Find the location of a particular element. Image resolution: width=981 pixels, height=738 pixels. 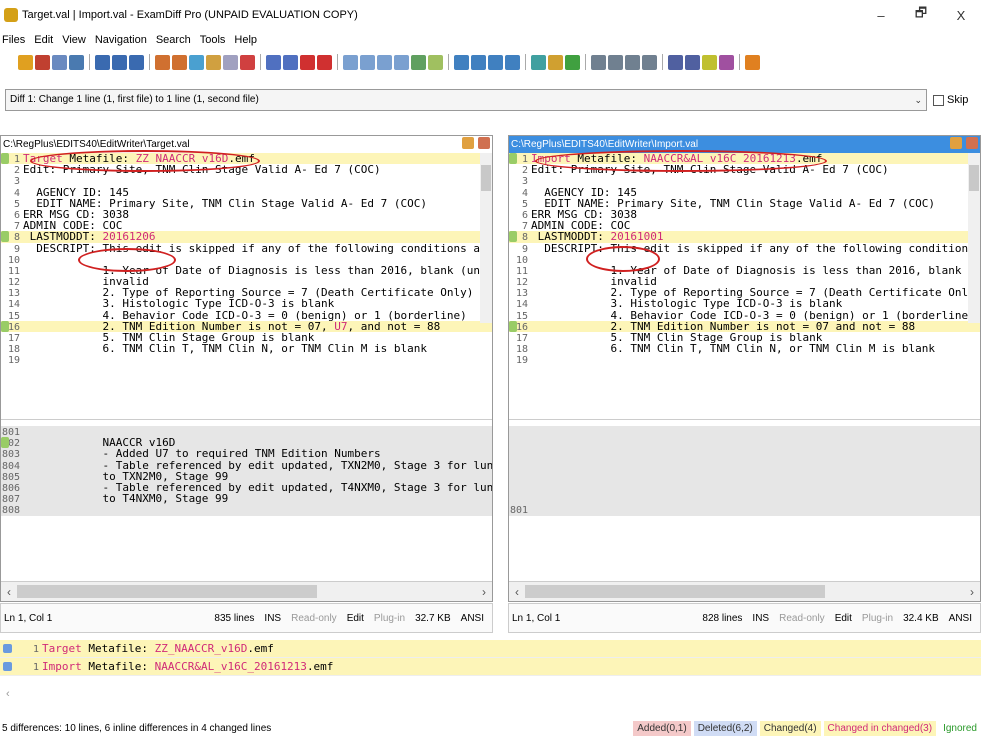

right-split-divider is located at coordinates (744, 422).